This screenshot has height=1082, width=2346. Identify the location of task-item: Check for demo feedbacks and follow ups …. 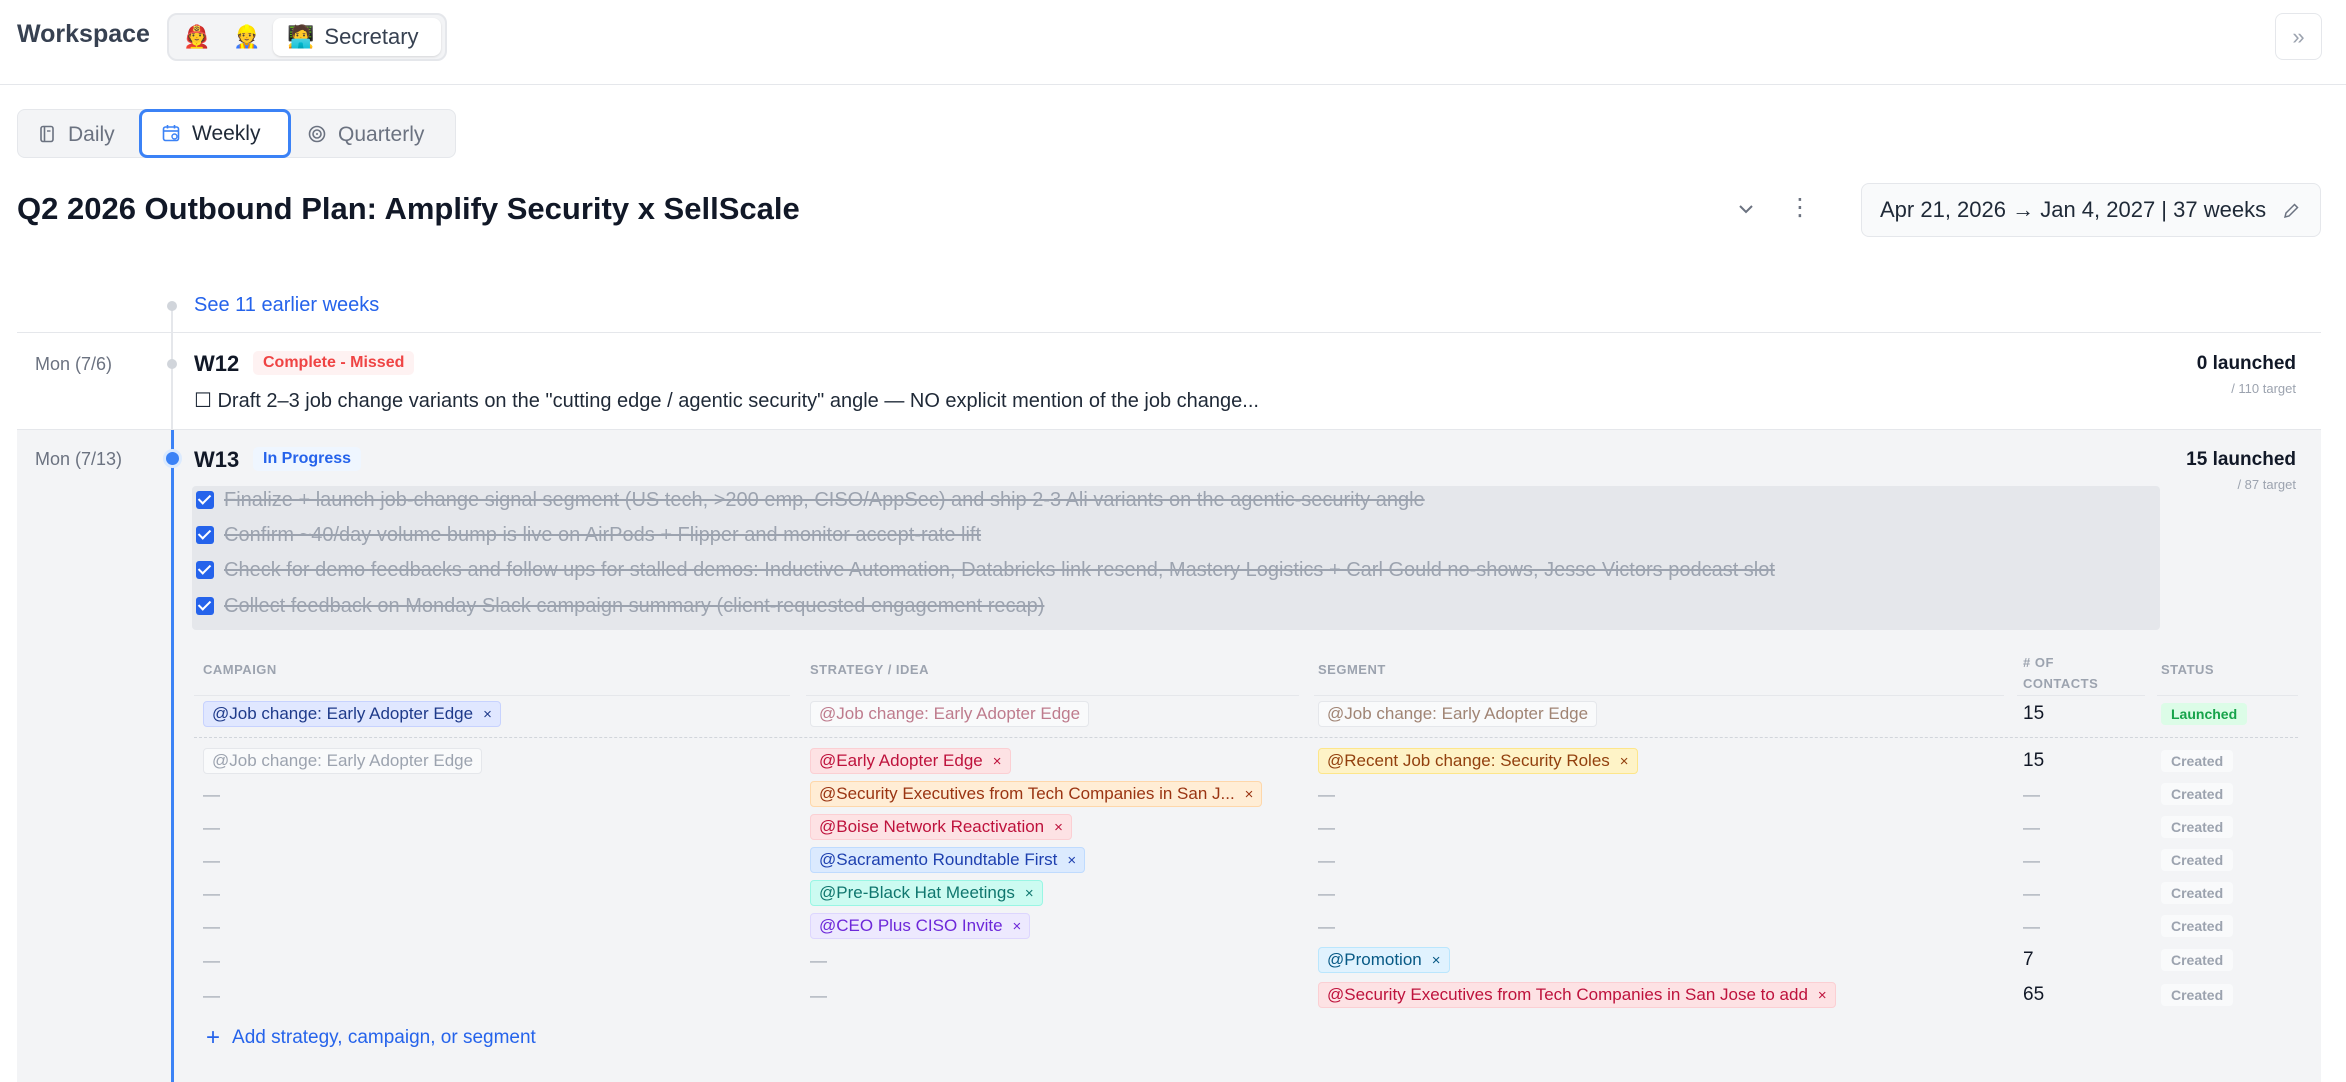
(985, 570).